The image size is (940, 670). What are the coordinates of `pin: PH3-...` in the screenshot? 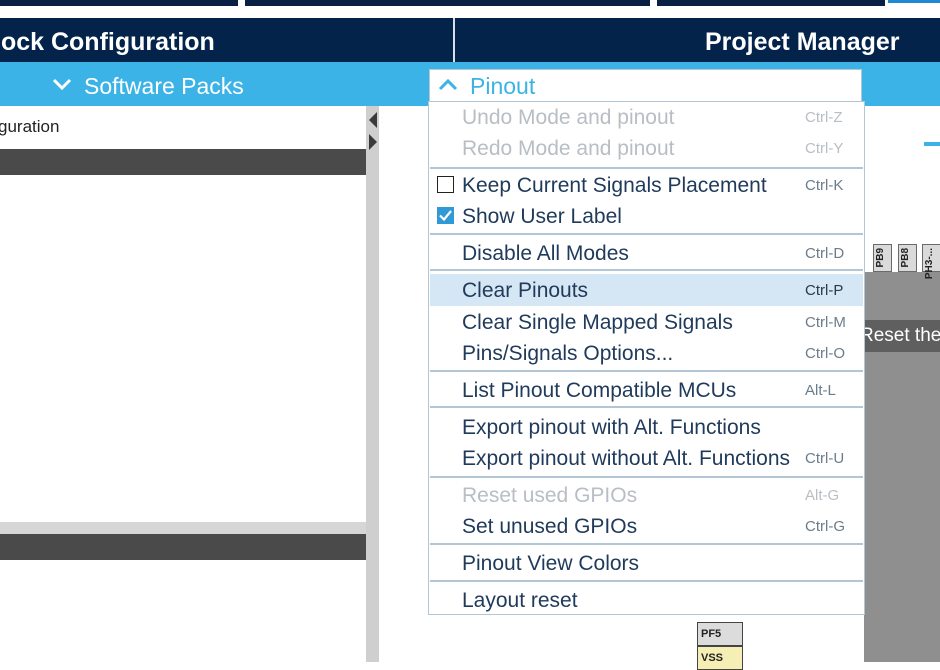 It's located at (931, 261).